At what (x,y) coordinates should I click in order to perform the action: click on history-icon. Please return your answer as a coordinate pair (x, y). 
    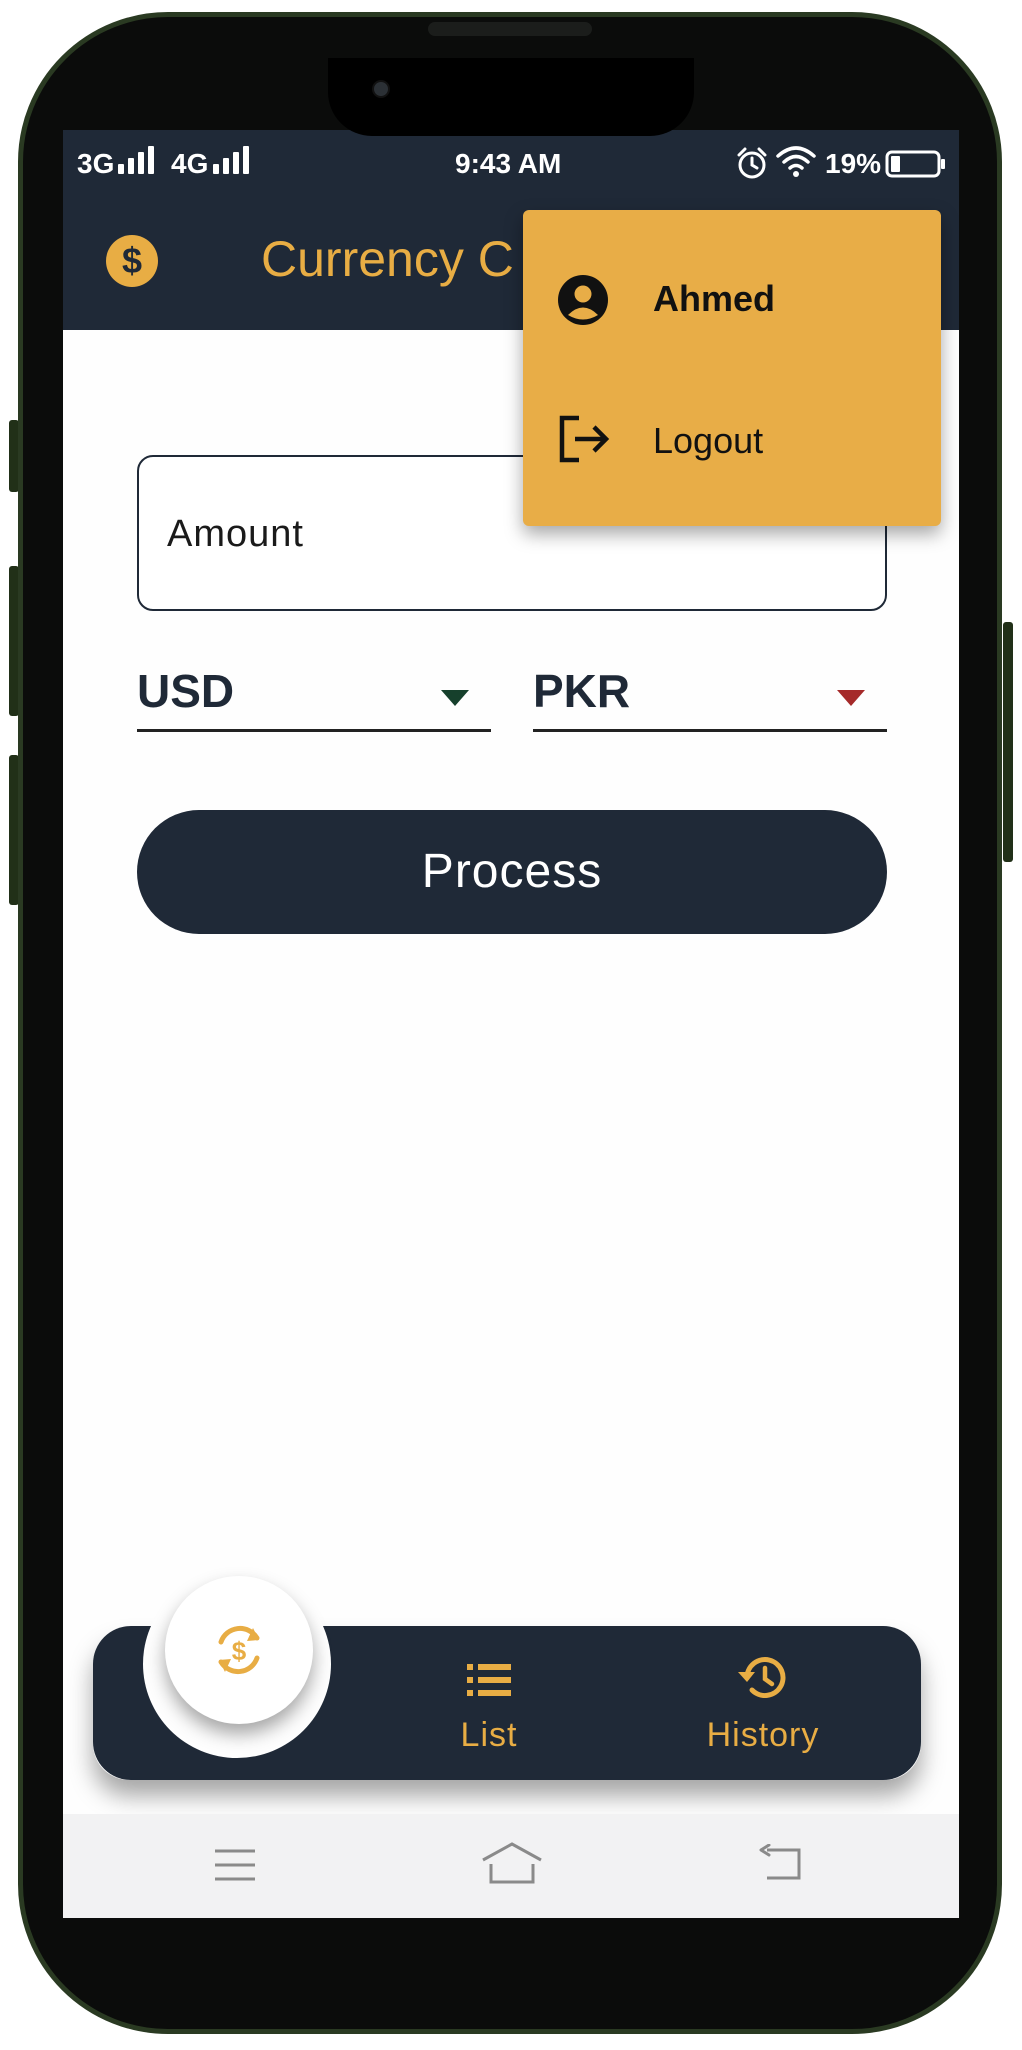
    Looking at the image, I should click on (762, 1678).